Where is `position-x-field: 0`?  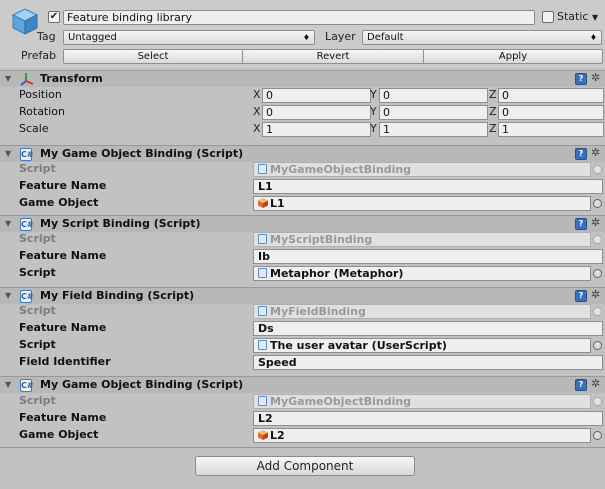 position-x-field: 0 is located at coordinates (316, 95).